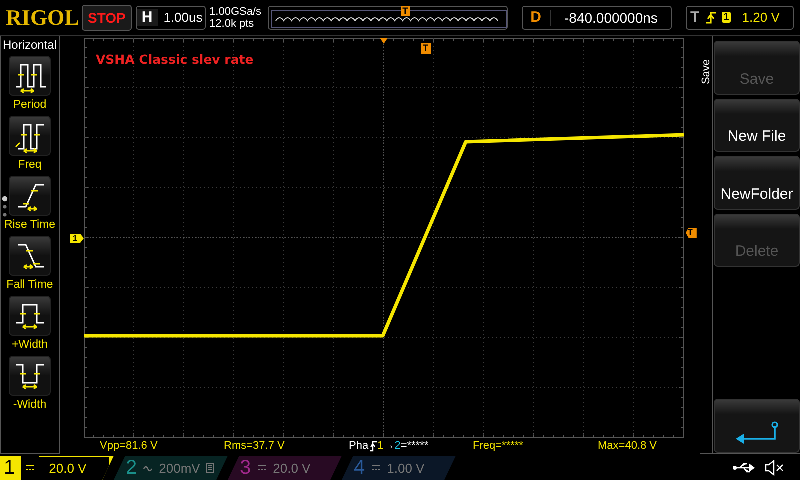  I want to click on trigger-source-badge: 1, so click(727, 17).